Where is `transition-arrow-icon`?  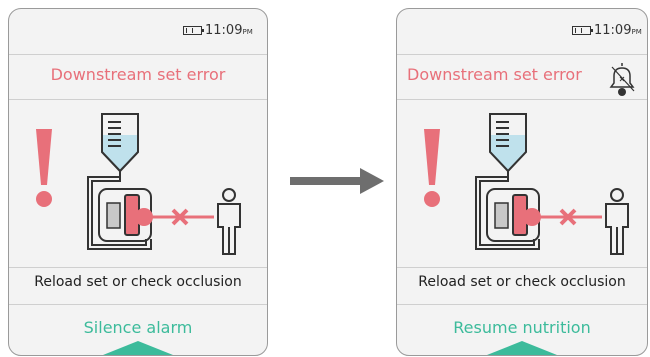 transition-arrow-icon is located at coordinates (337, 181).